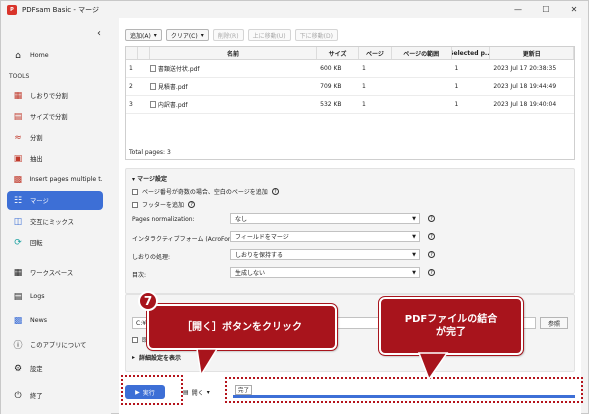 Image resolution: width=589 pixels, height=414 pixels. What do you see at coordinates (433, 366) in the screenshot?
I see `arrow-pointer-status` at bounding box center [433, 366].